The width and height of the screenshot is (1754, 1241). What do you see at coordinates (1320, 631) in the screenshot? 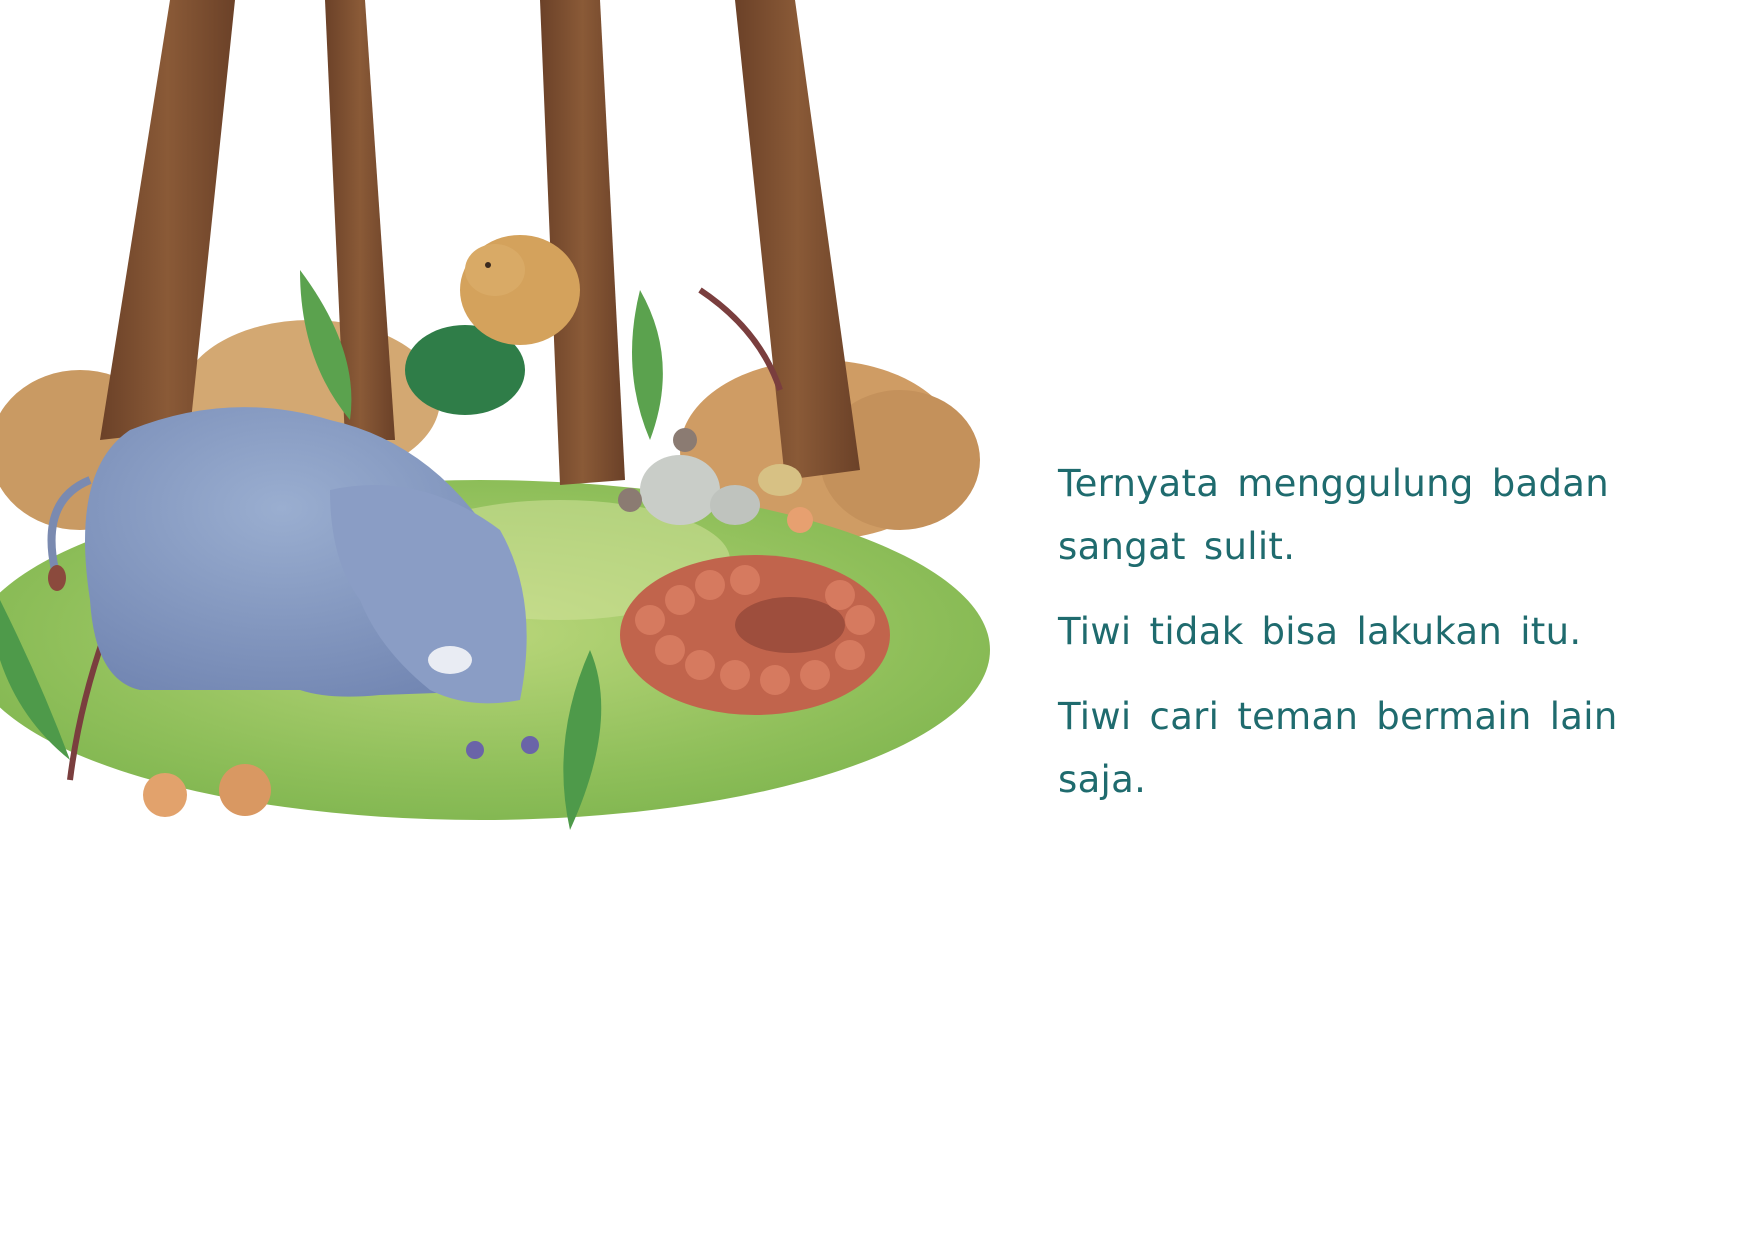
I see `story-paragraph-2: Tiwi tidak bisa lakukan itu.` at bounding box center [1320, 631].